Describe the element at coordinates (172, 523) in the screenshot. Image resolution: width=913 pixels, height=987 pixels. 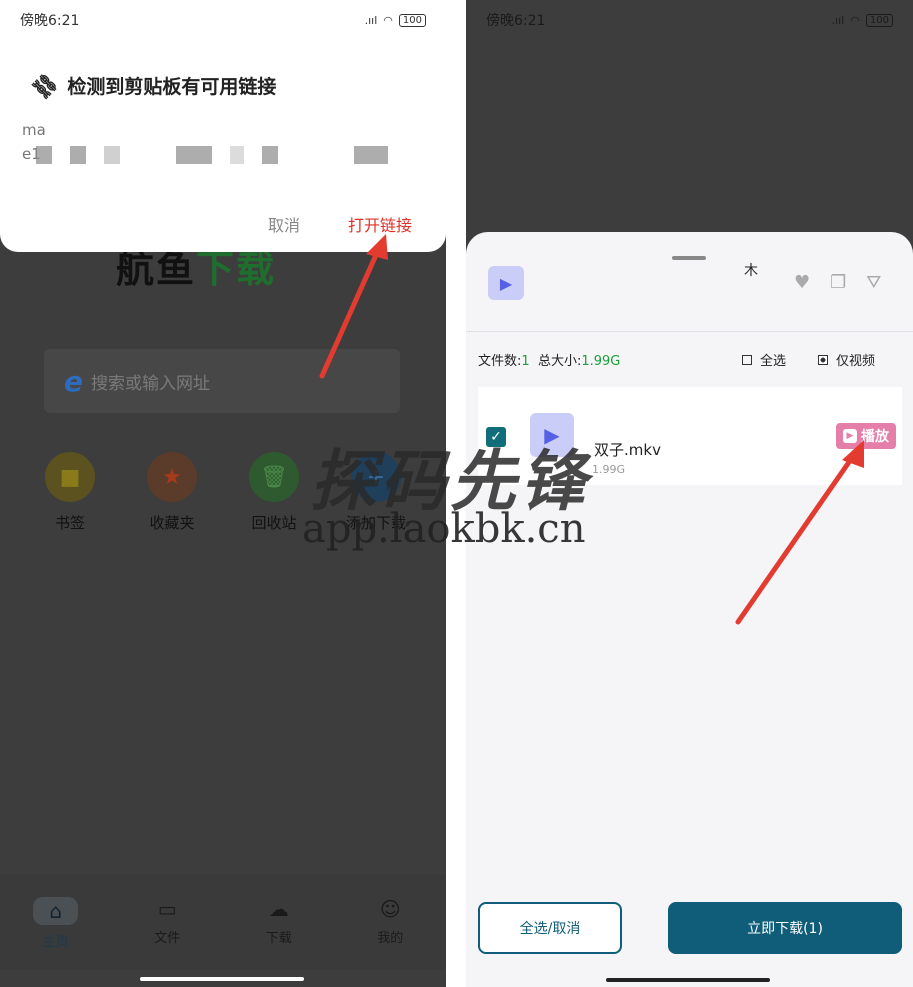
I see `quick-label: 收藏夹` at that location.